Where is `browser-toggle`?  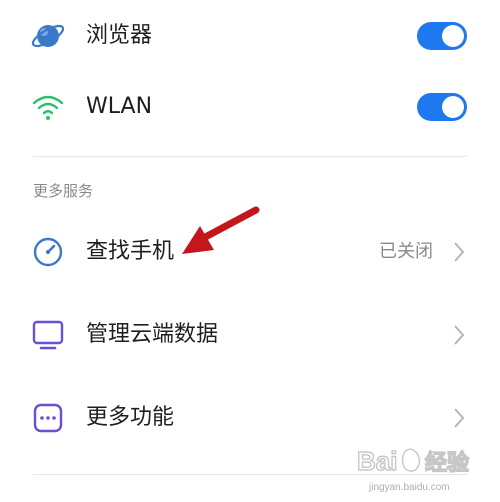 browser-toggle is located at coordinates (442, 36).